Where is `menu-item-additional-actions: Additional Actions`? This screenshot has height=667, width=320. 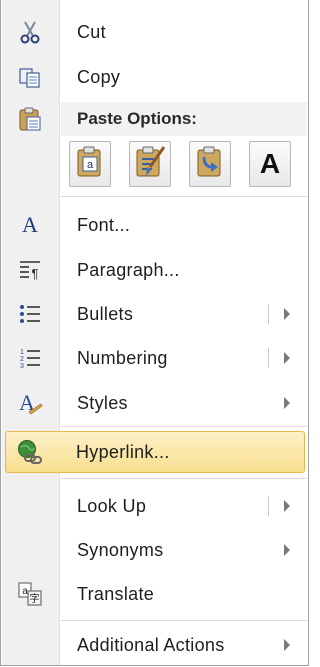 menu-item-additional-actions: Additional Actions is located at coordinates (154, 645).